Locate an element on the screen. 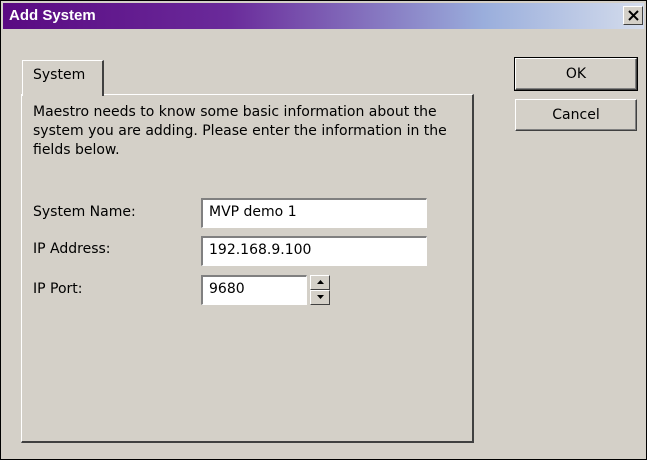 Image resolution: width=647 pixels, height=460 pixels. spin-down-button is located at coordinates (320, 297).